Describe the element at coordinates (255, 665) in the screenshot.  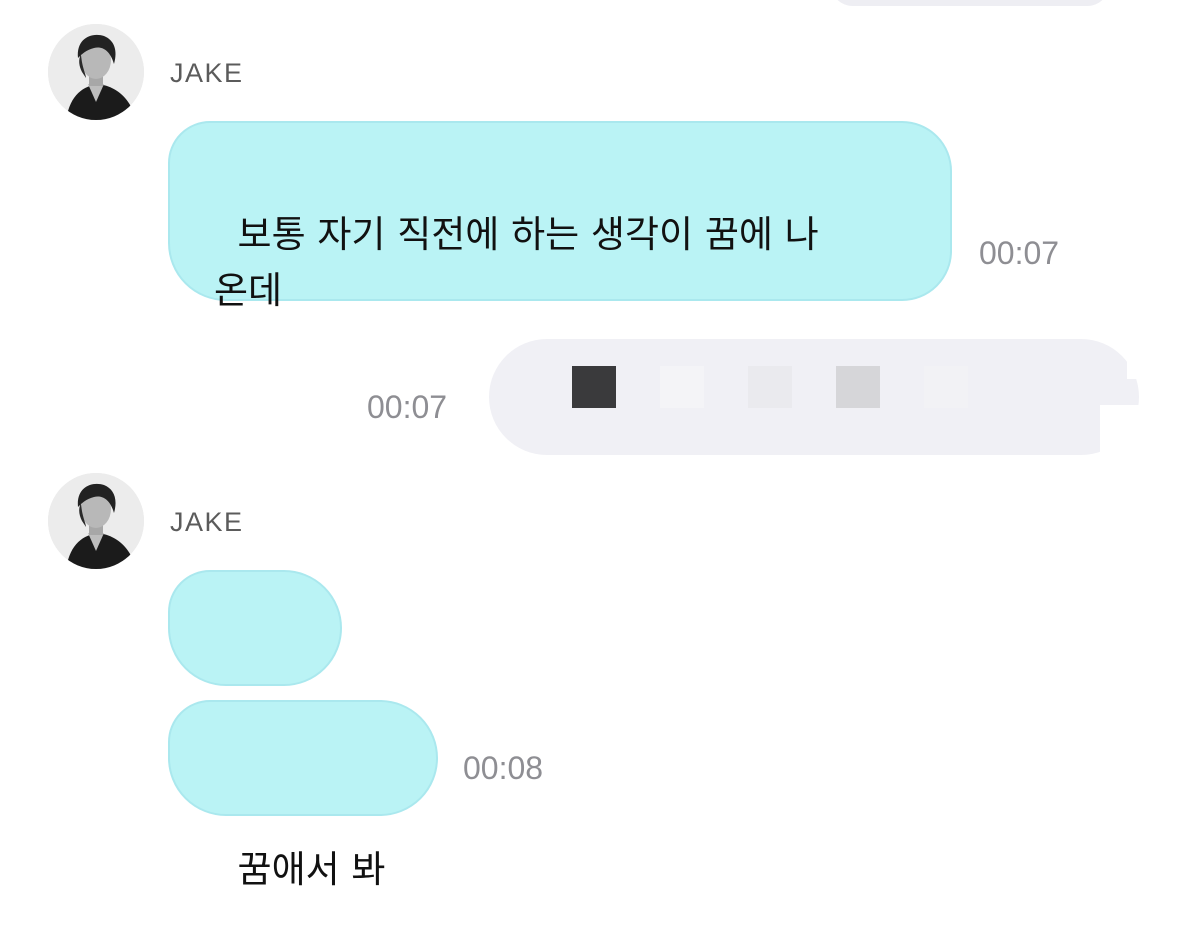
I see `message-bubble: 공주` at that location.